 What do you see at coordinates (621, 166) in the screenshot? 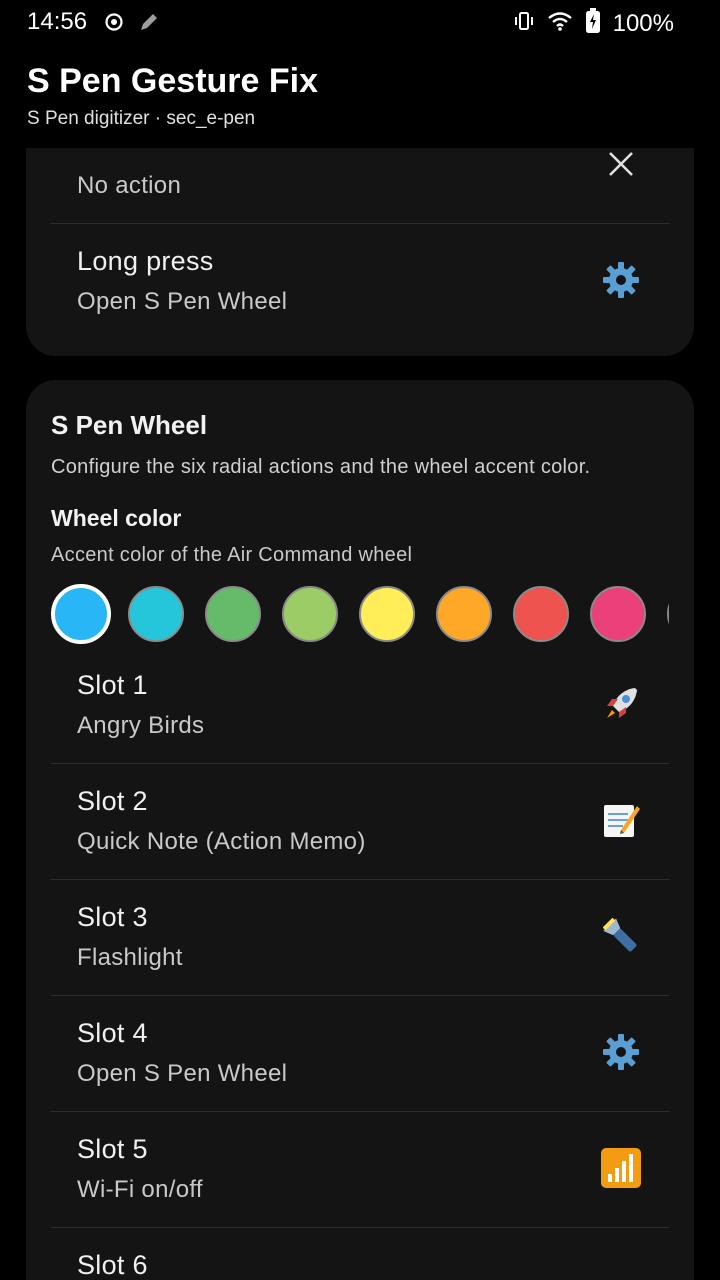
I see `close-icon` at bounding box center [621, 166].